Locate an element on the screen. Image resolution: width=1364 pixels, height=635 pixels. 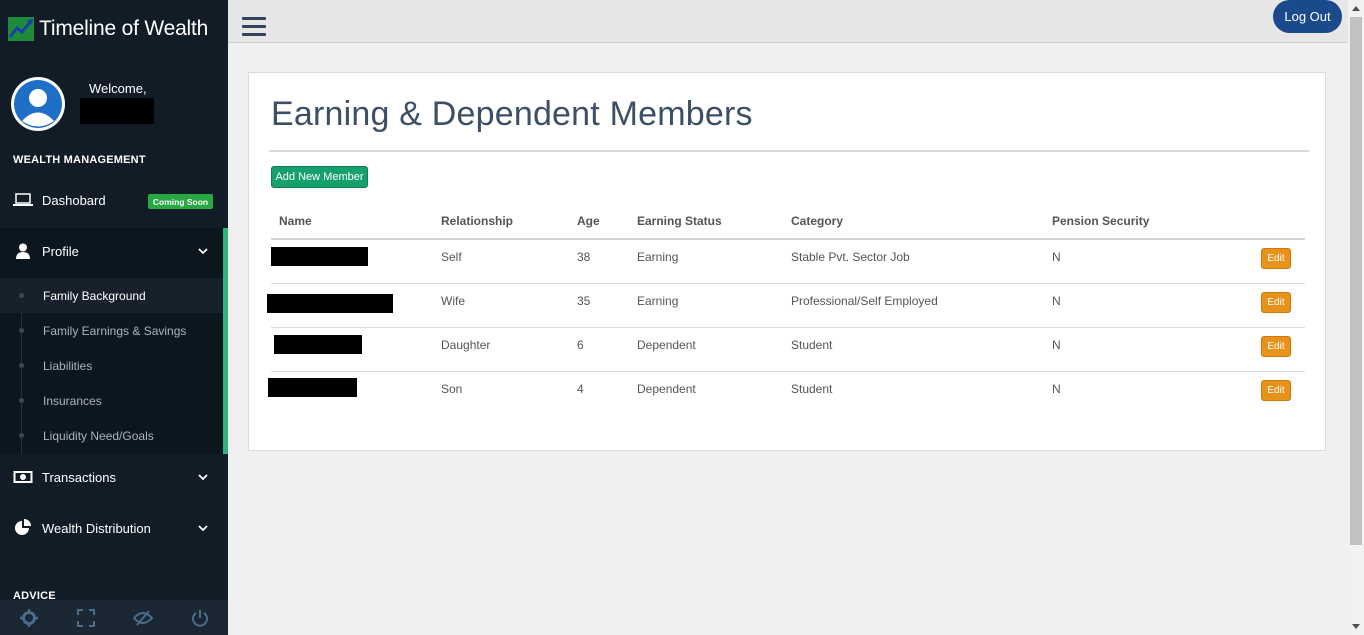
gear-icon is located at coordinates (29, 618).